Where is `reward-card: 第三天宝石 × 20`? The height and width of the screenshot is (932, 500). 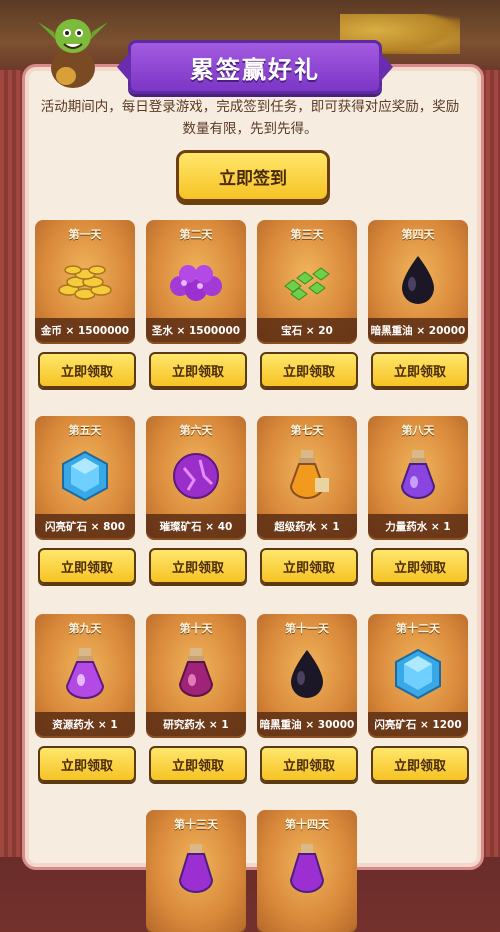
reward-card: 第三天宝石 × 20 is located at coordinates (307, 281).